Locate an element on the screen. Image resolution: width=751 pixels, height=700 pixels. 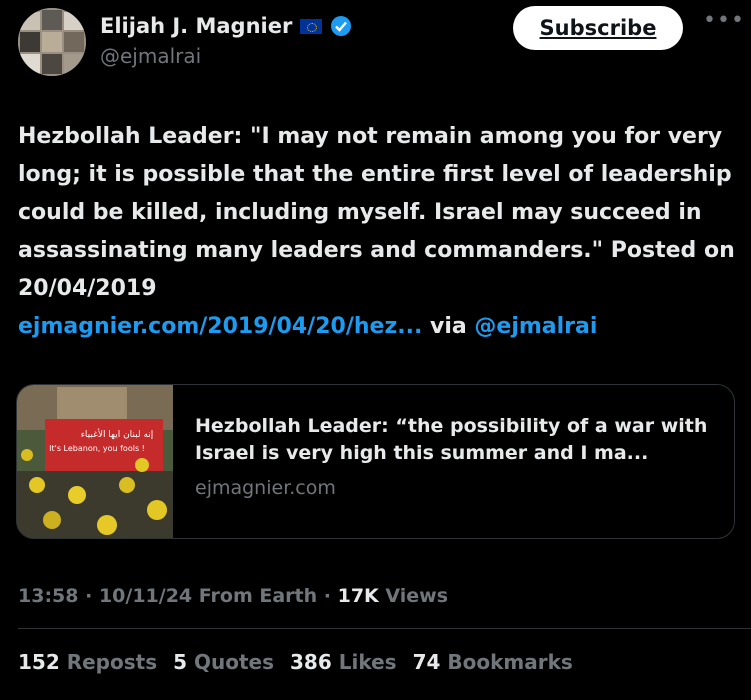
likes-stat: 386 Likes is located at coordinates (343, 662).